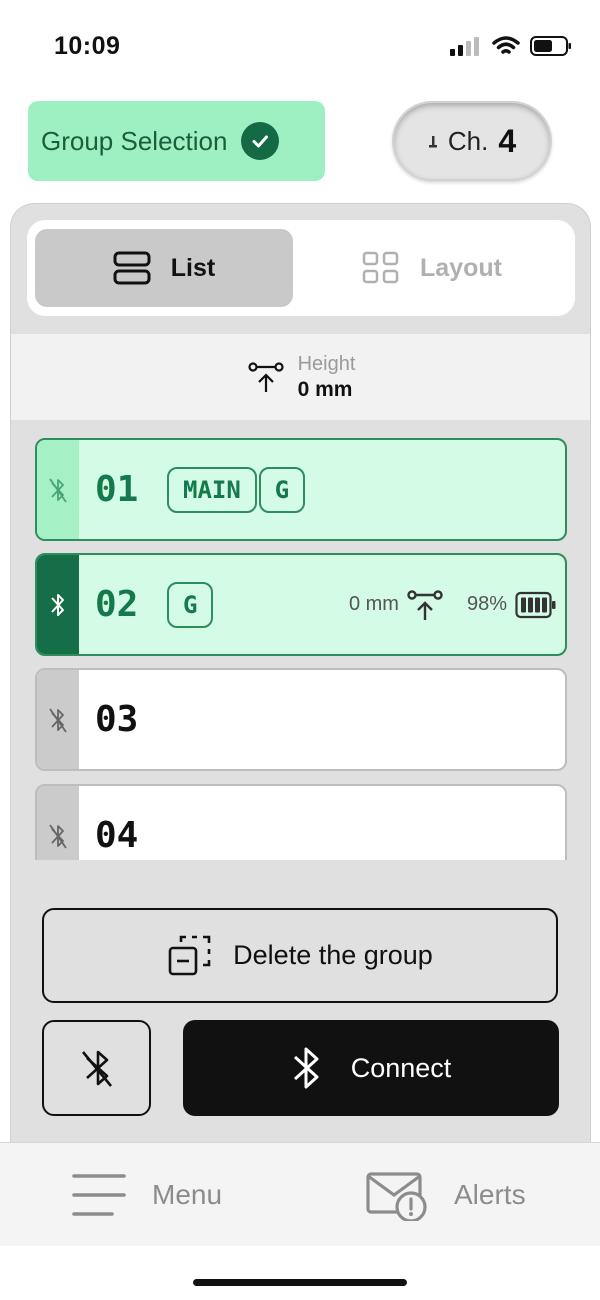 The image size is (600, 1300). I want to click on bottom-tab-bar: Menu Alerts, so click(300, 1194).